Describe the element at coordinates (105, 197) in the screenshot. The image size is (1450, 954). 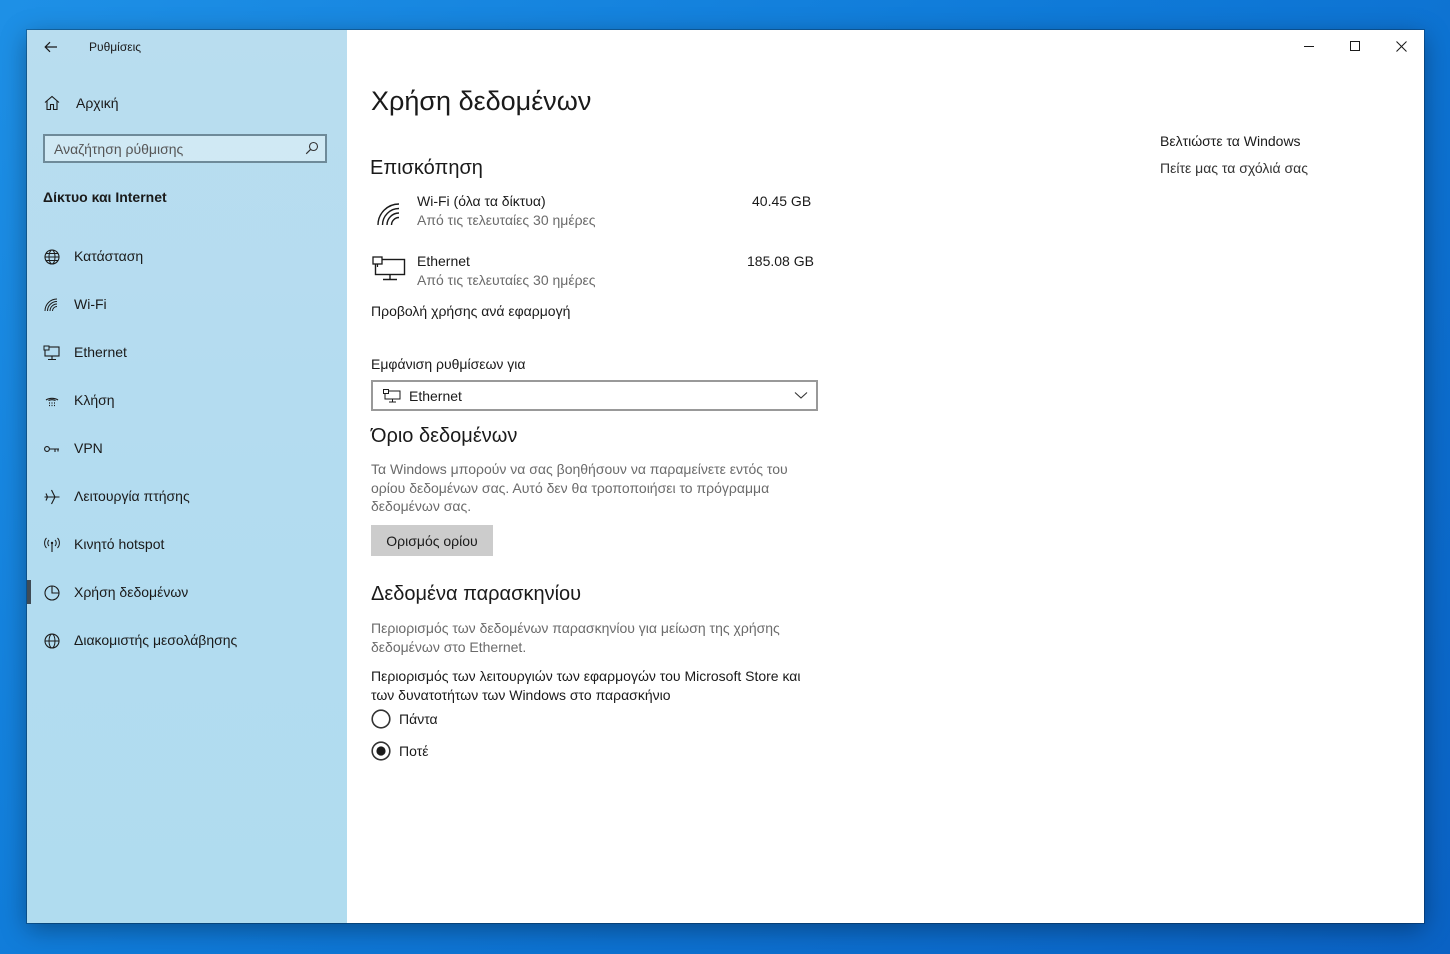
I see `section-title: Δίκτυο και Internet` at that location.